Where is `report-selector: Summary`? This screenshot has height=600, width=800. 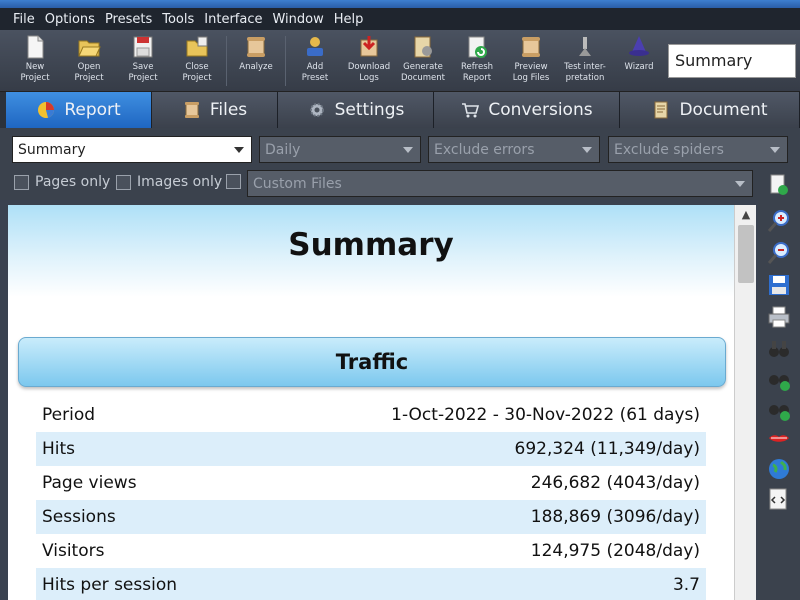
report-selector: Summary is located at coordinates (732, 61).